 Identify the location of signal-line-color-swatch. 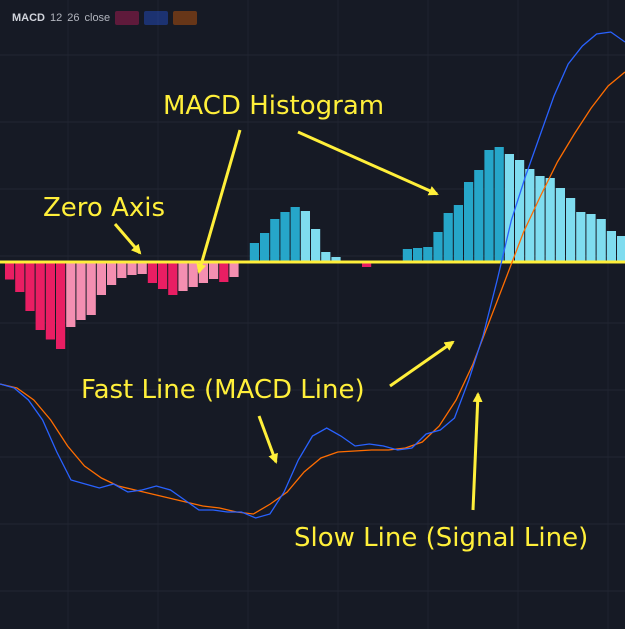
(185, 18).